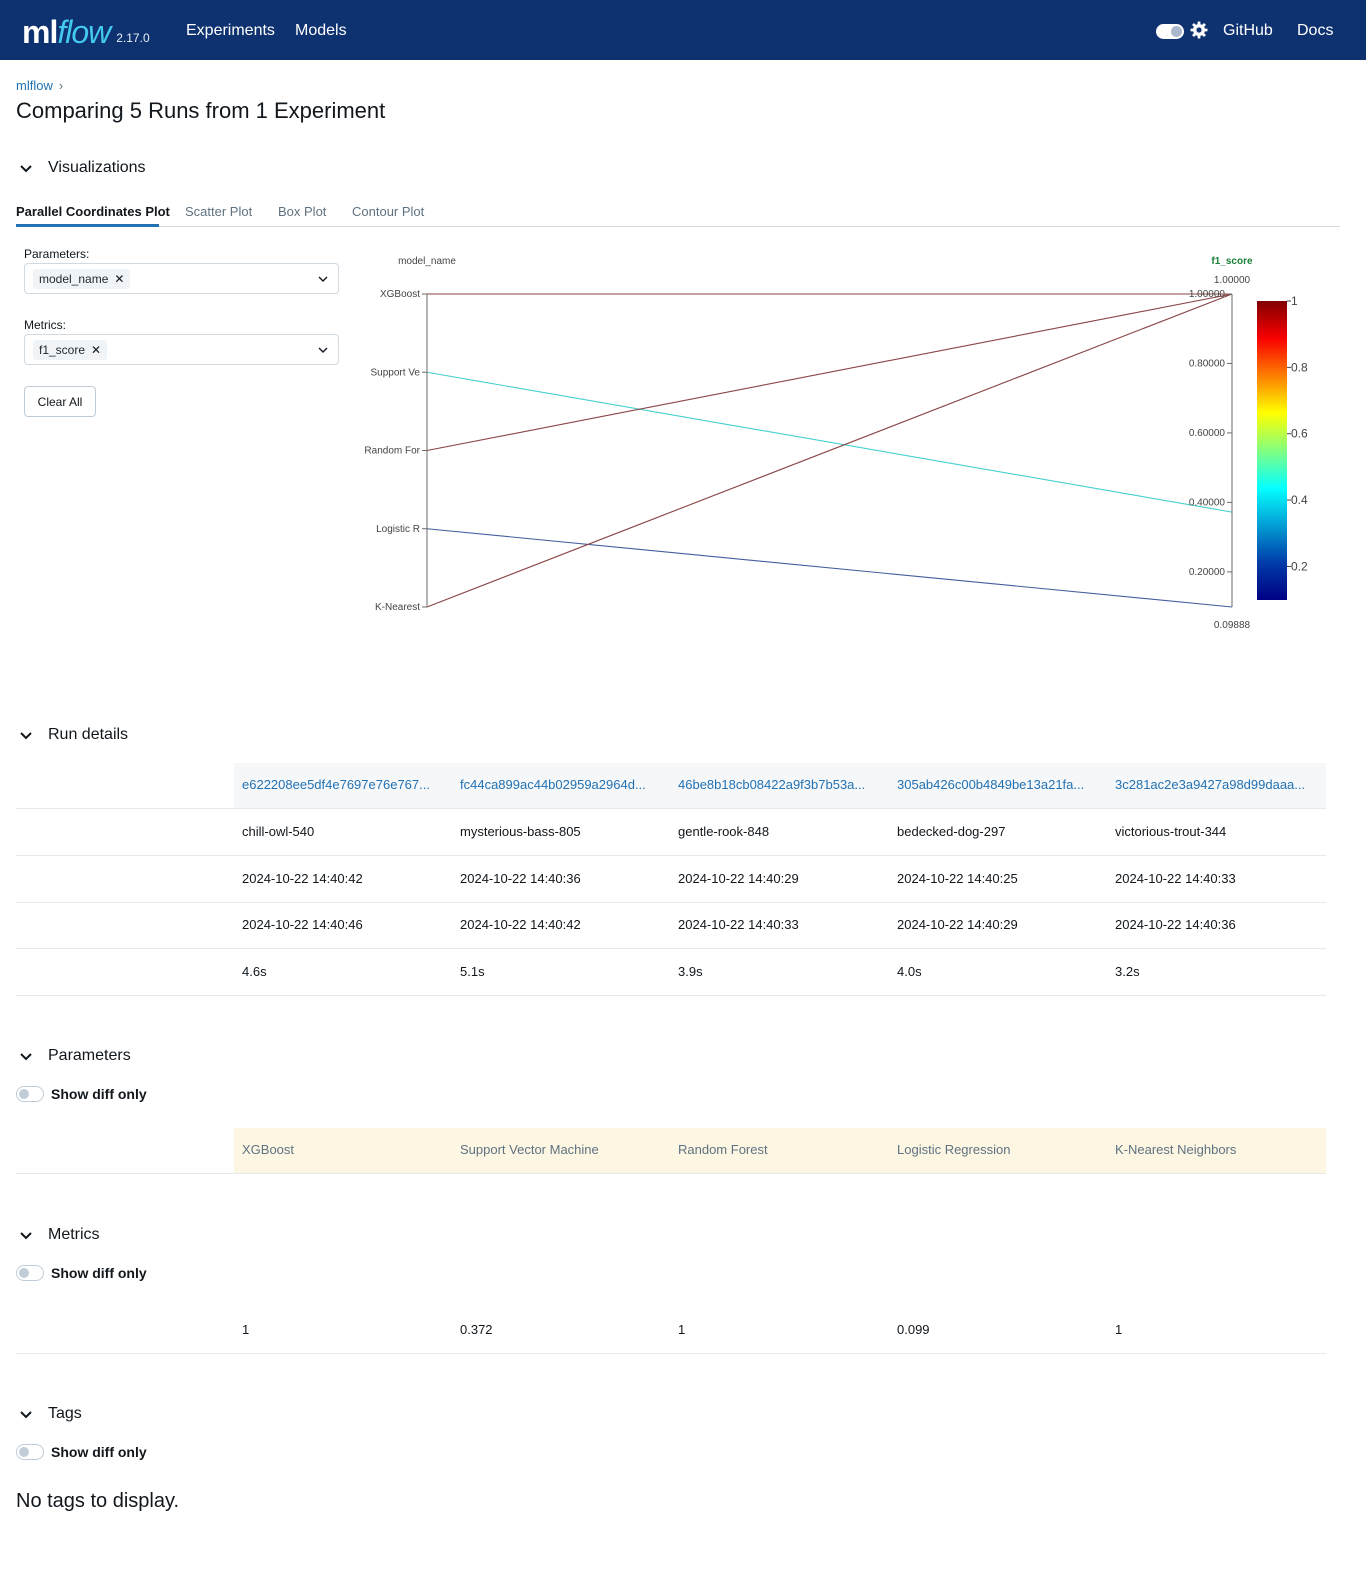 Image resolution: width=1366 pixels, height=1581 pixels. What do you see at coordinates (400, 294) in the screenshot?
I see `pc-cat-tick-label: XGBoost` at bounding box center [400, 294].